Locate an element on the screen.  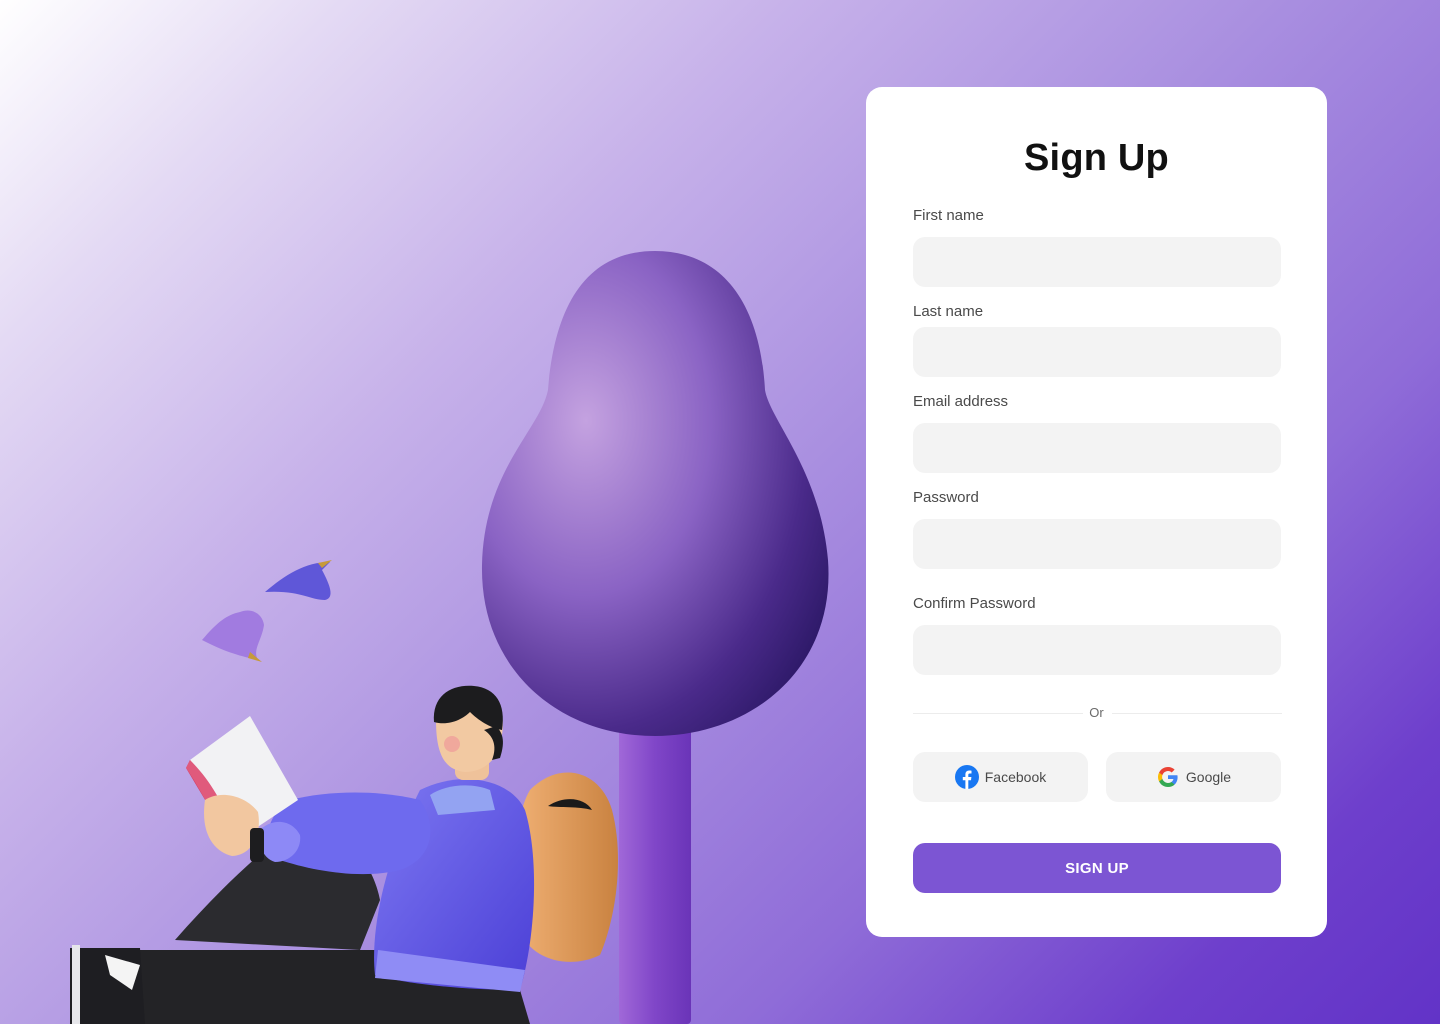
email-field is located at coordinates (1097, 448).